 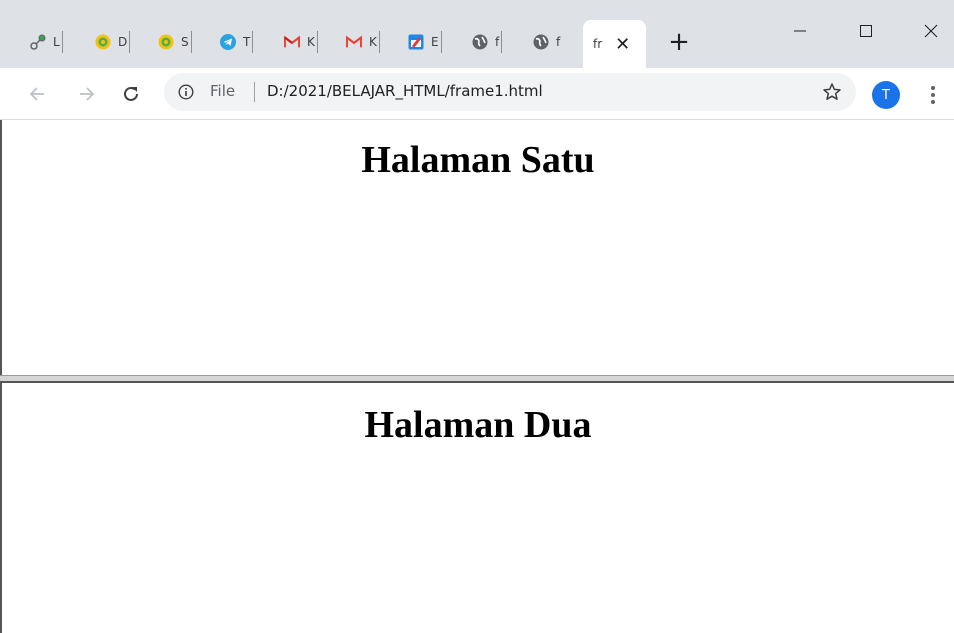 I want to click on minimize-button, so click(x=800, y=31).